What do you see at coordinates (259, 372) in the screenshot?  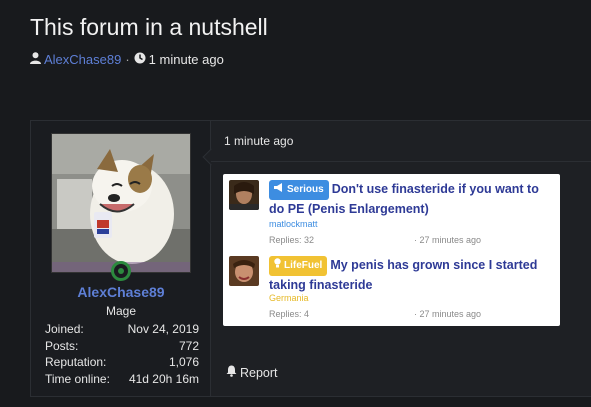 I see `report-label: Report` at bounding box center [259, 372].